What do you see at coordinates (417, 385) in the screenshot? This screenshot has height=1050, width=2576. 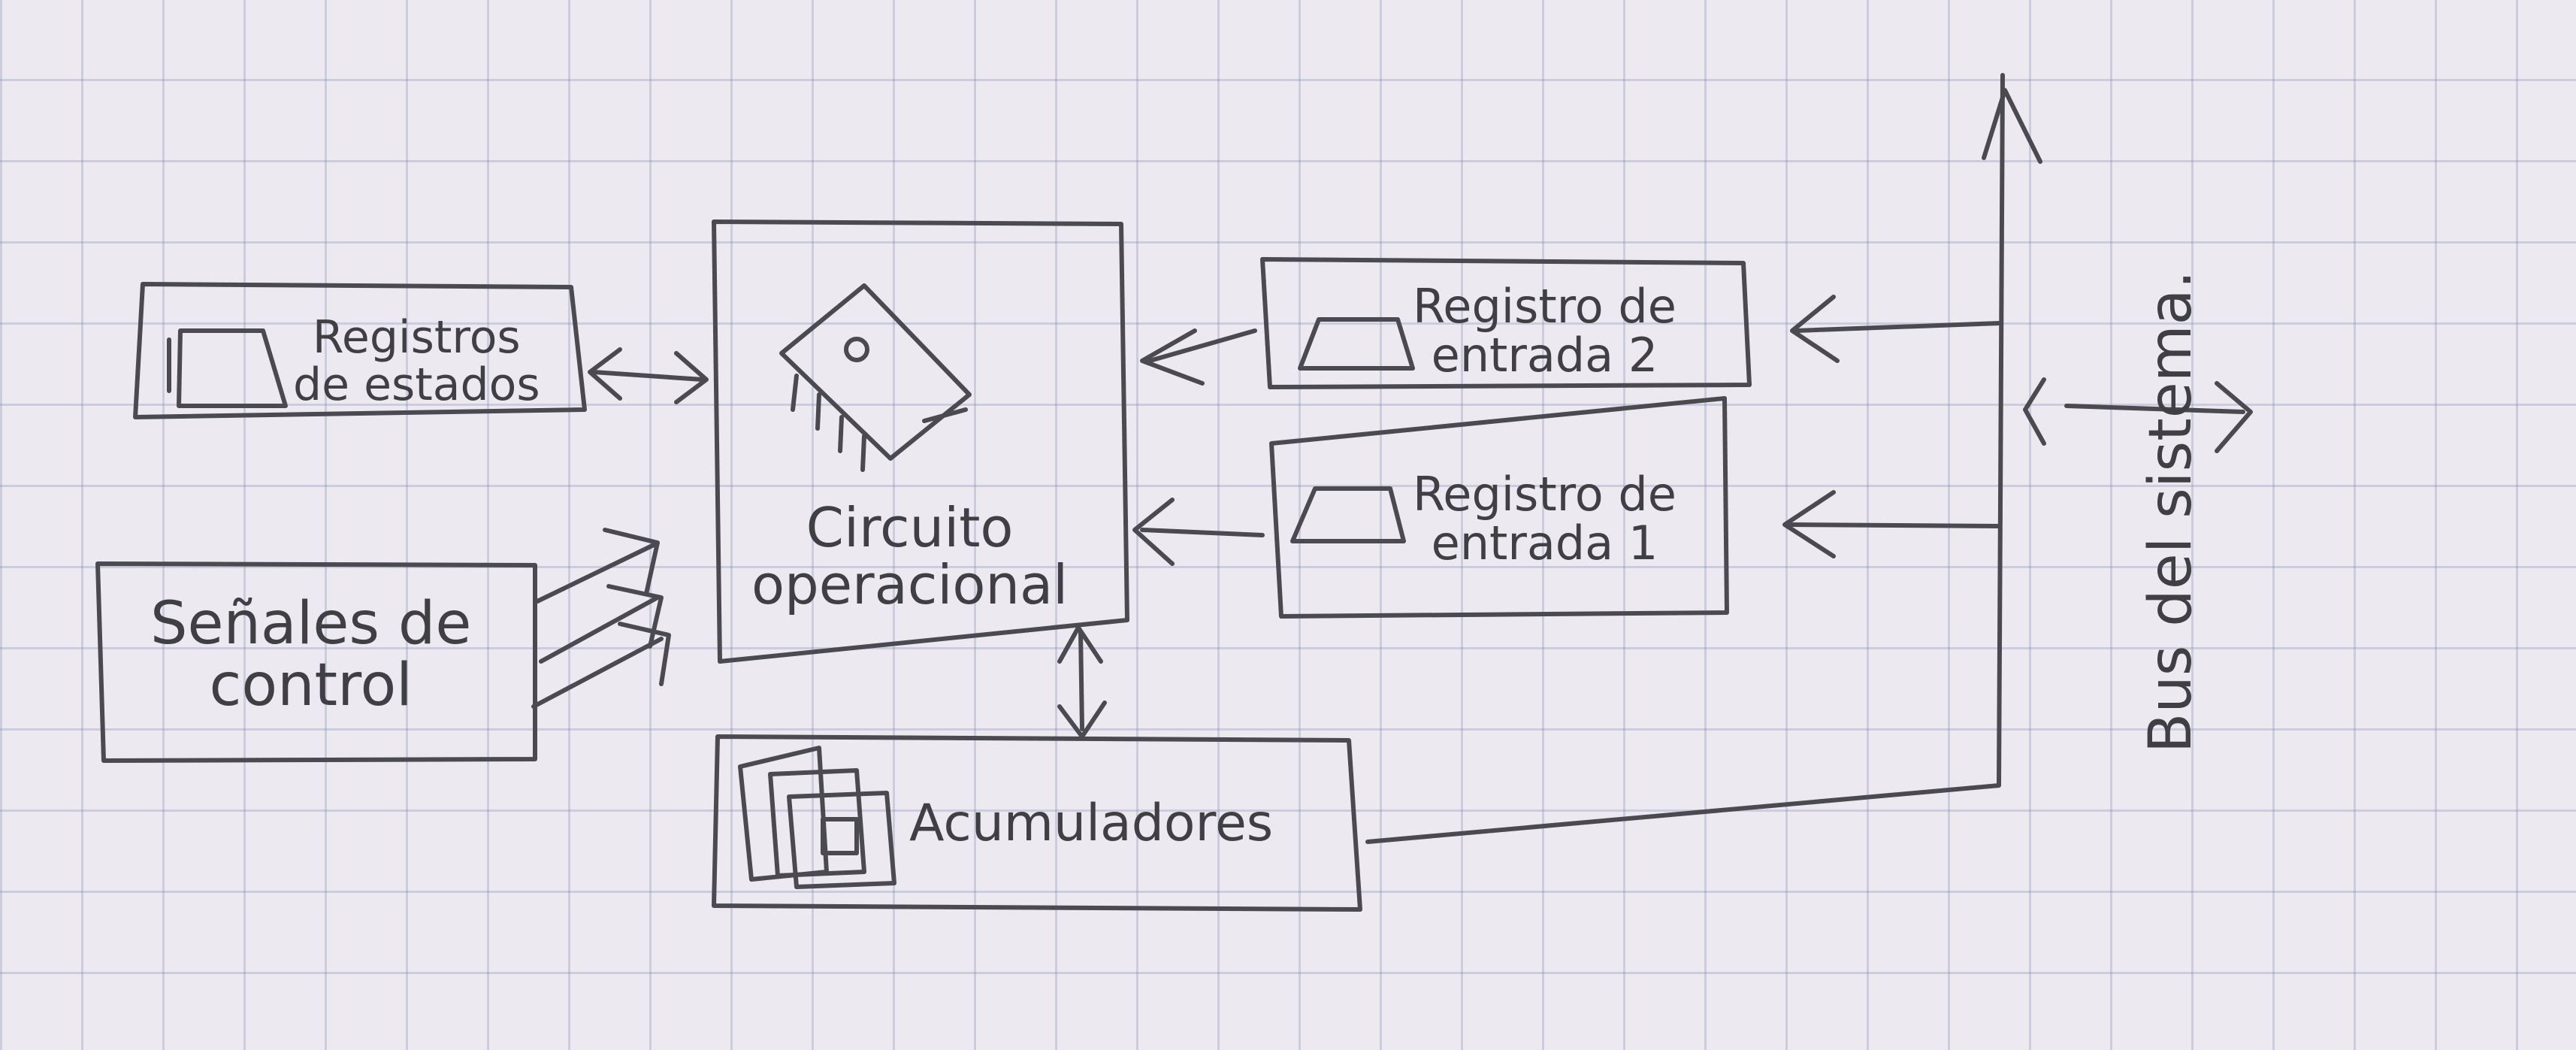 I see `registros-estados-line2: de estados` at bounding box center [417, 385].